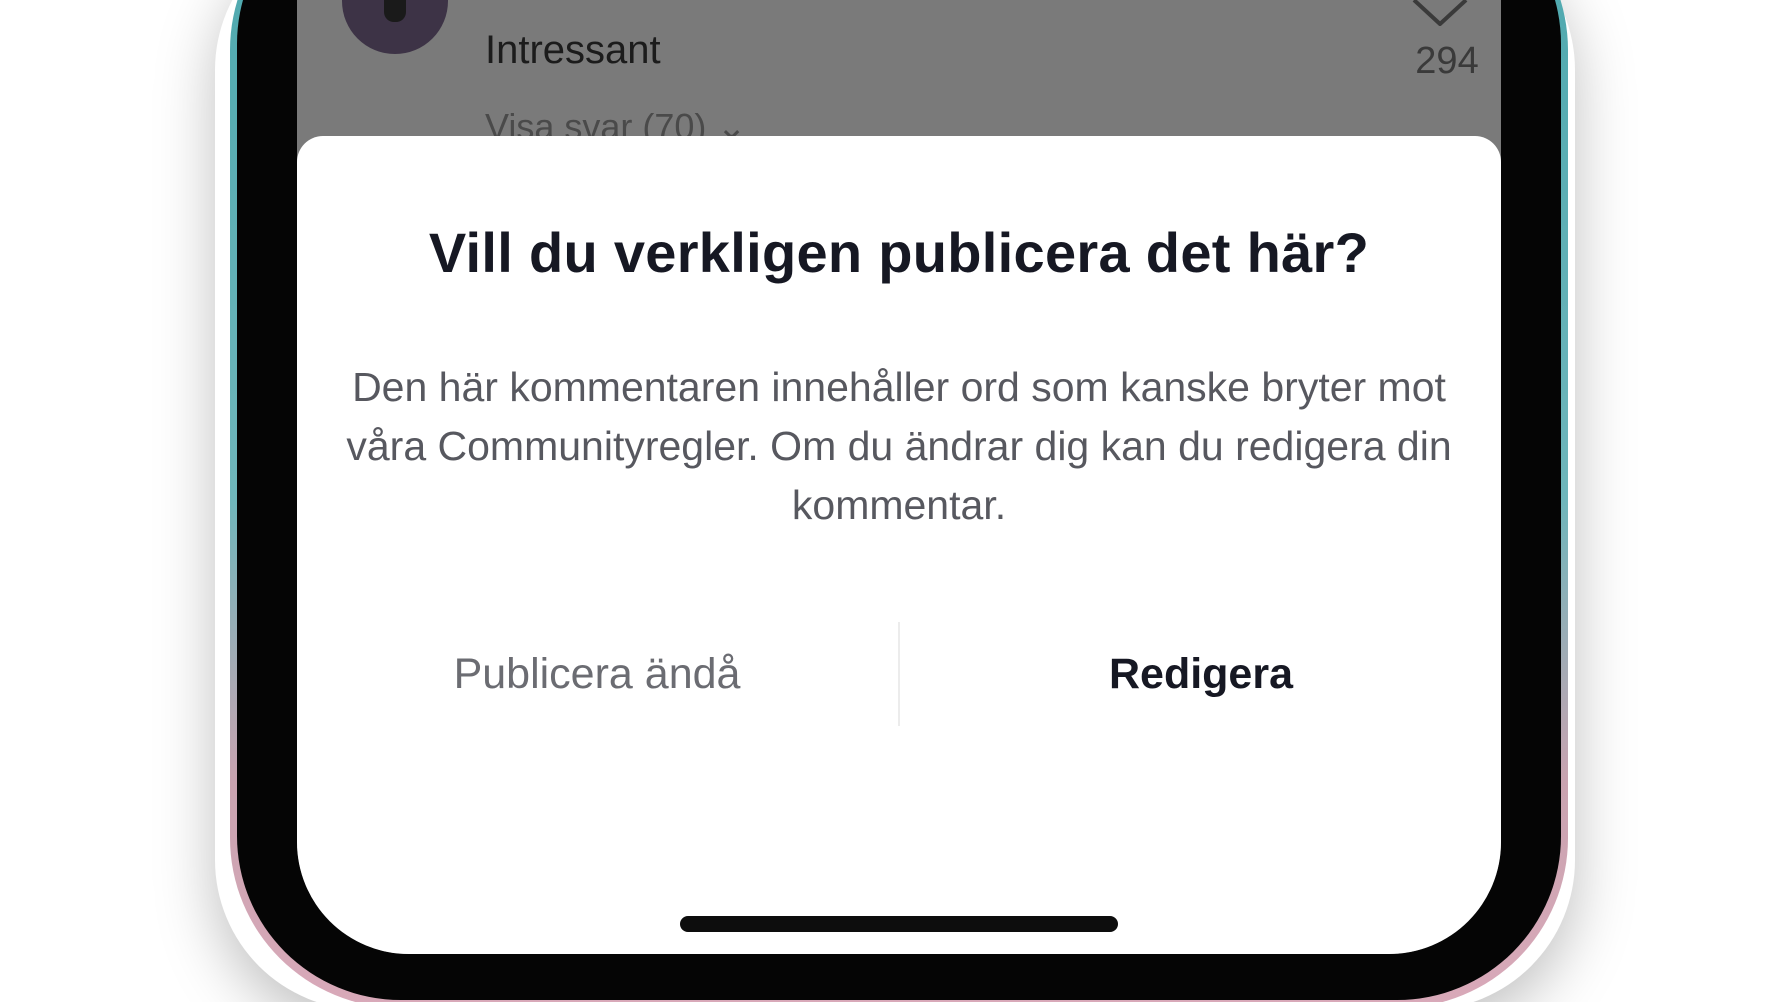 The height and width of the screenshot is (1002, 1782). I want to click on edit-comment-button: Redigera, so click(1201, 674).